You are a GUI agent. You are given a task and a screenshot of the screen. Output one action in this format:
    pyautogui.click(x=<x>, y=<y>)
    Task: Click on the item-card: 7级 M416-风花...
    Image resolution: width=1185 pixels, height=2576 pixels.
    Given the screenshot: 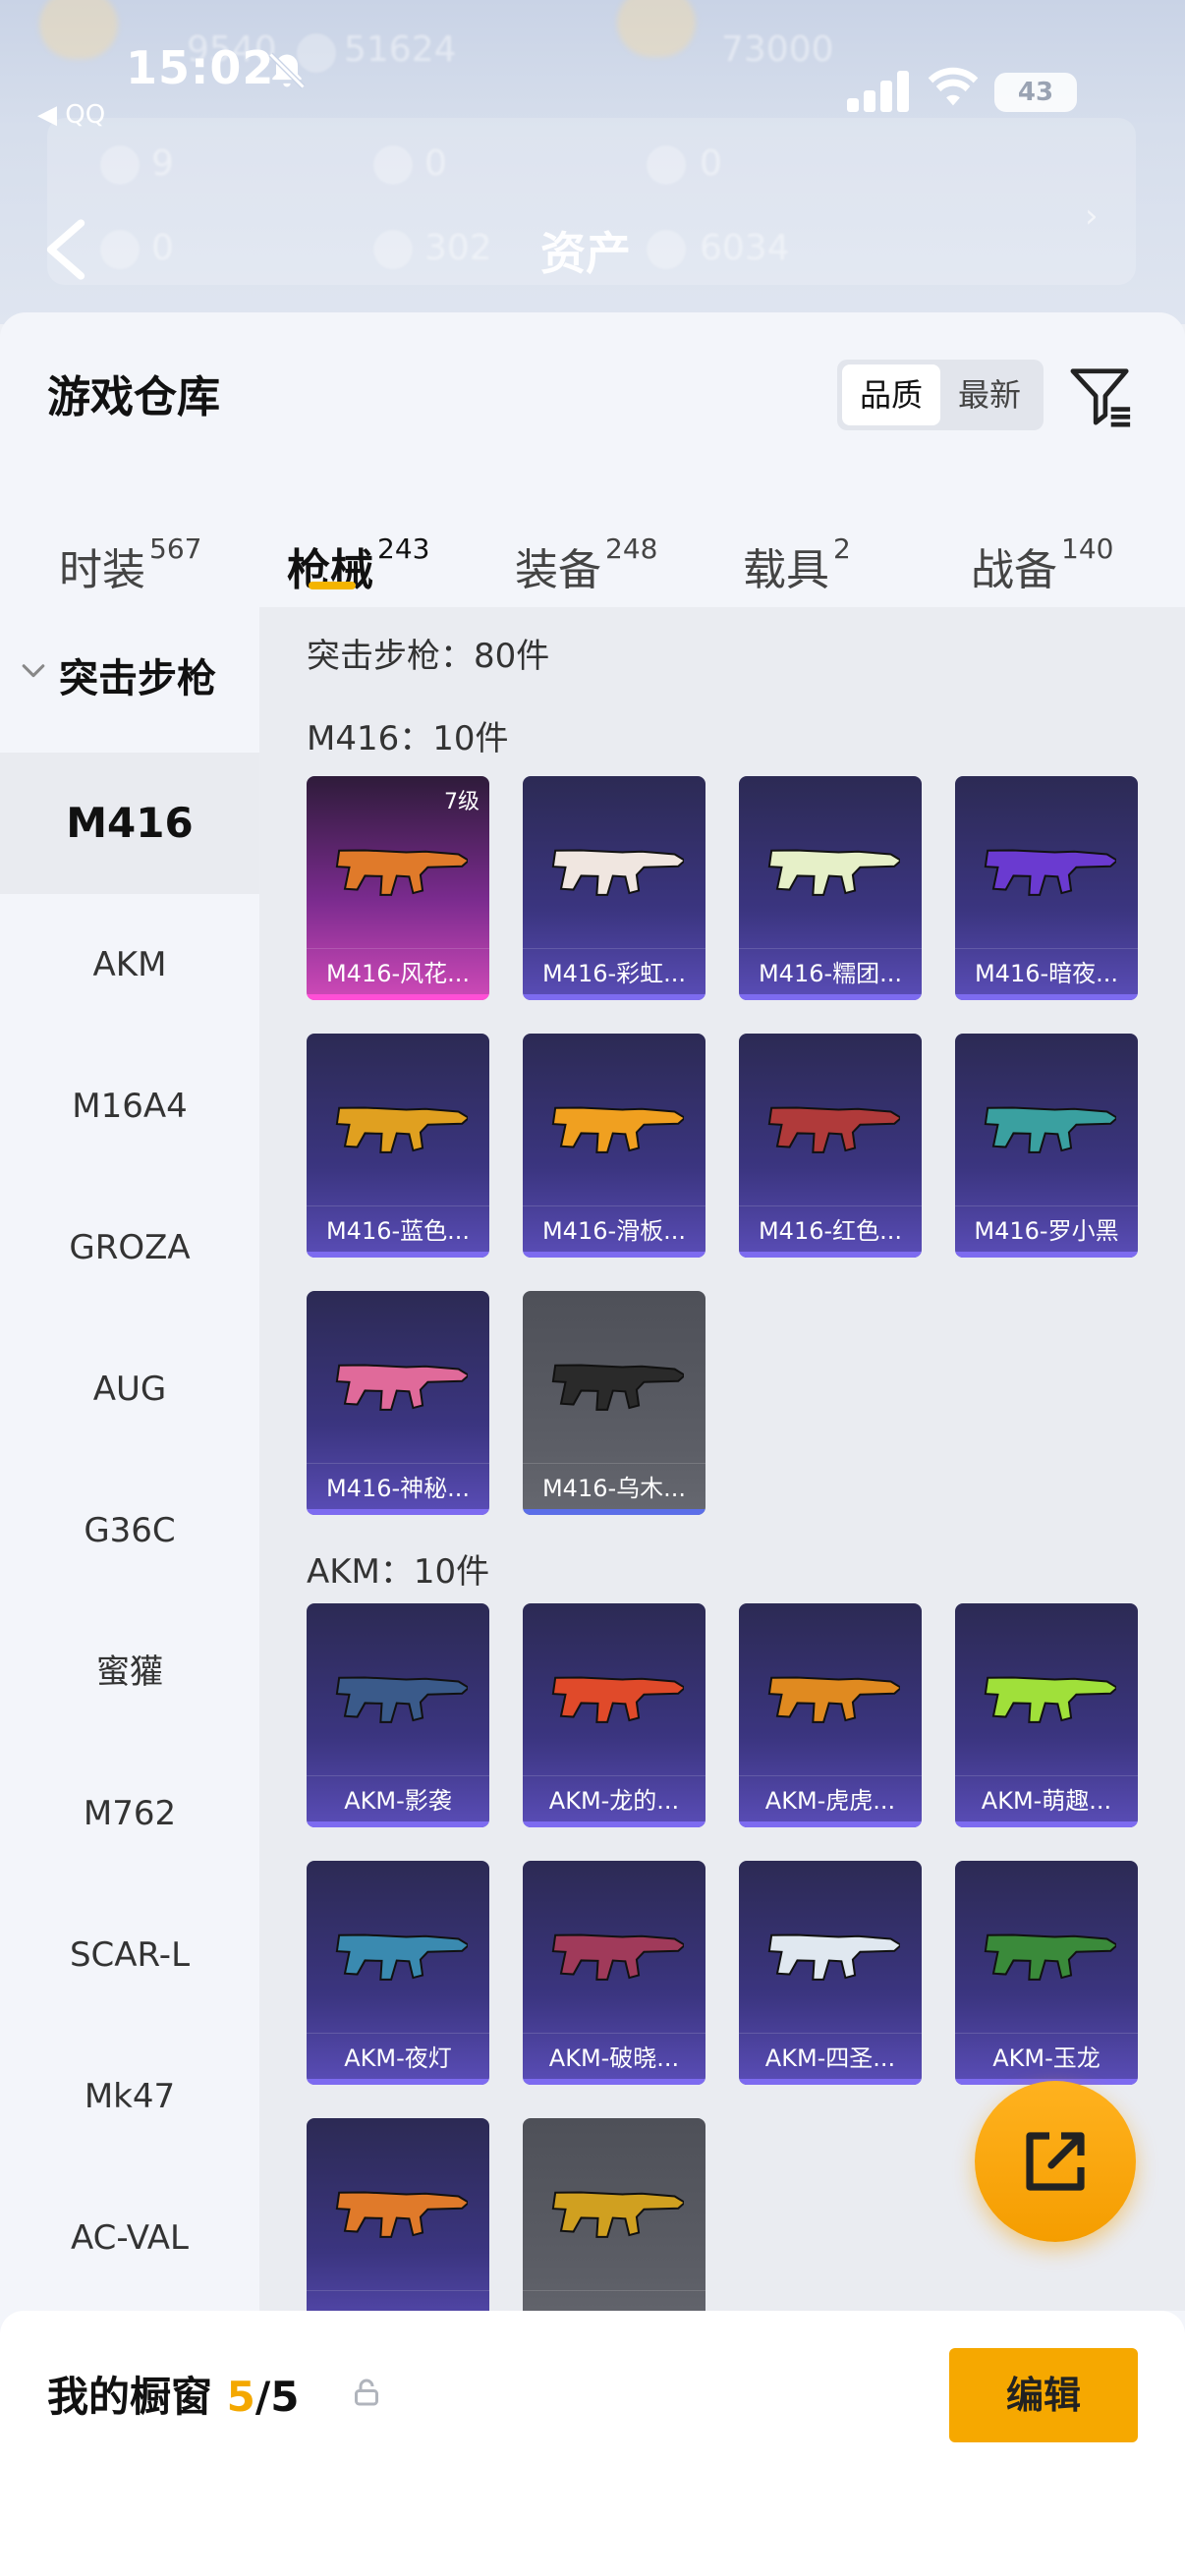 What is the action you would take?
    pyautogui.click(x=398, y=888)
    